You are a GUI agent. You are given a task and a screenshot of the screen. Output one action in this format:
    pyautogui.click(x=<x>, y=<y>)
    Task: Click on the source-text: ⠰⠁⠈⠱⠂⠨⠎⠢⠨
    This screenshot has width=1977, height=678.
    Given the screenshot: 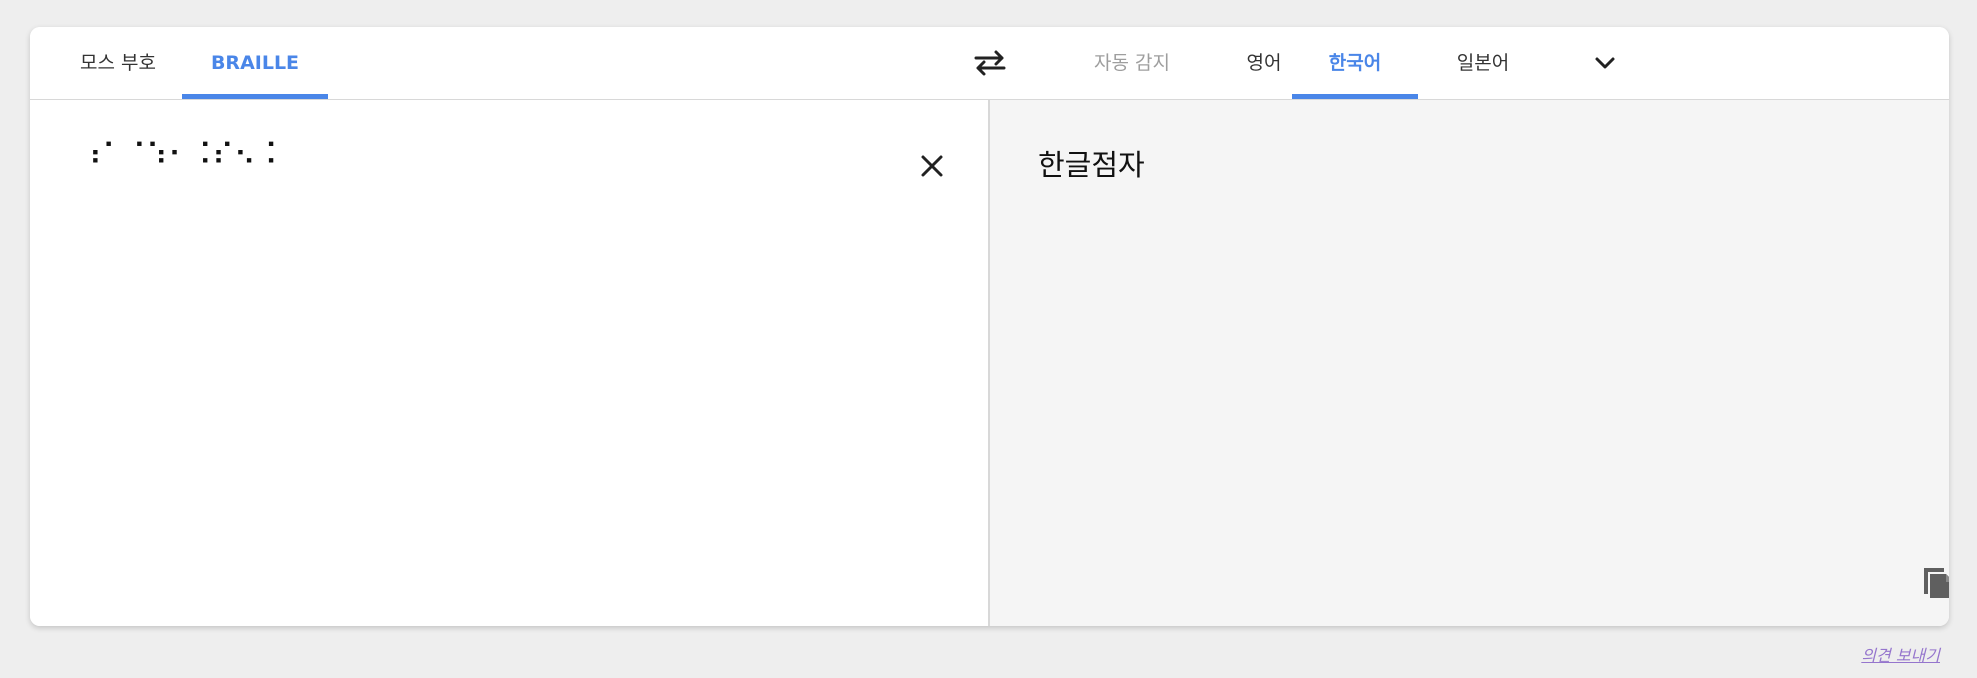 What is the action you would take?
    pyautogui.click(x=179, y=155)
    